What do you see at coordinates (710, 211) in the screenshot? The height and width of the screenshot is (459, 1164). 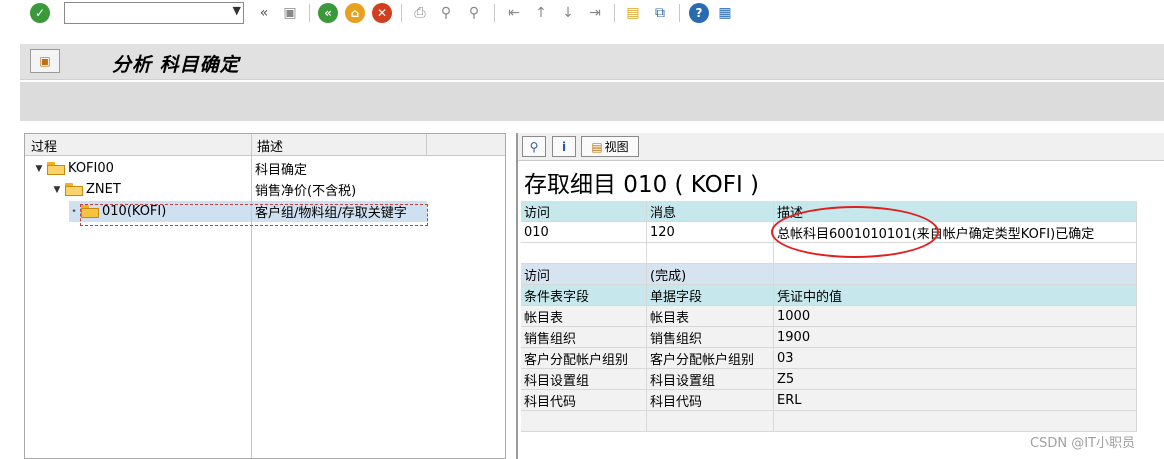 I see `grid-header-cell: 消息` at bounding box center [710, 211].